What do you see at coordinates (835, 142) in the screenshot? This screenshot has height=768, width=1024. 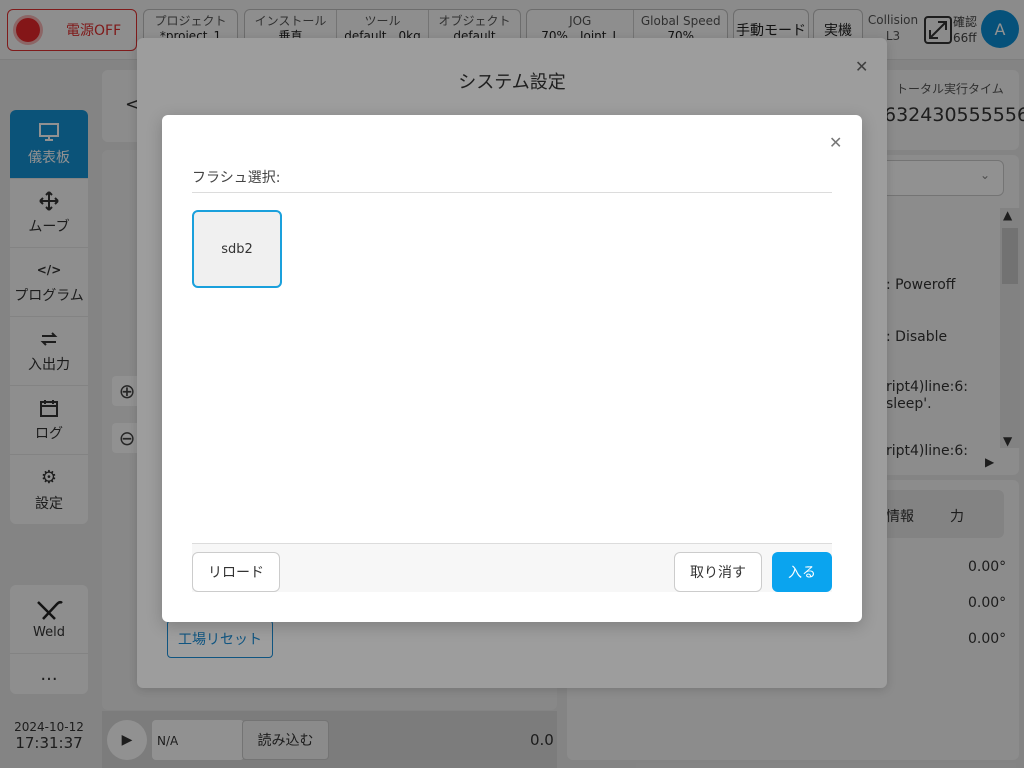 I see `close-icon: ✕` at bounding box center [835, 142].